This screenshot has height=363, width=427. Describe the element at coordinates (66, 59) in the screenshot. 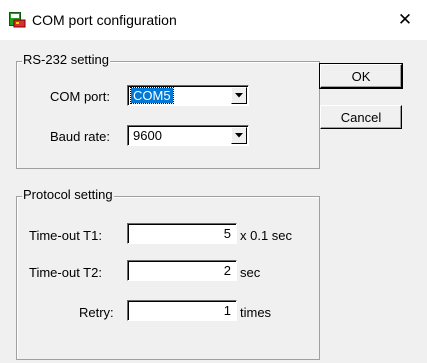

I see `rs232-group-title: RS-232 setting` at that location.